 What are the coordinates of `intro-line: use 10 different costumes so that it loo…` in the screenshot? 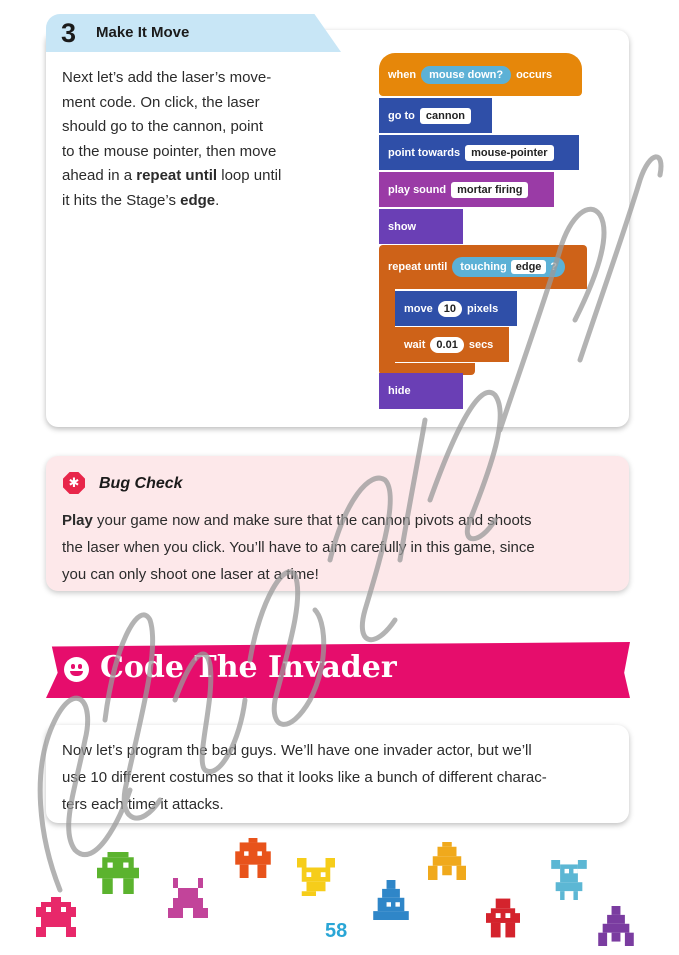 It's located at (304, 777).